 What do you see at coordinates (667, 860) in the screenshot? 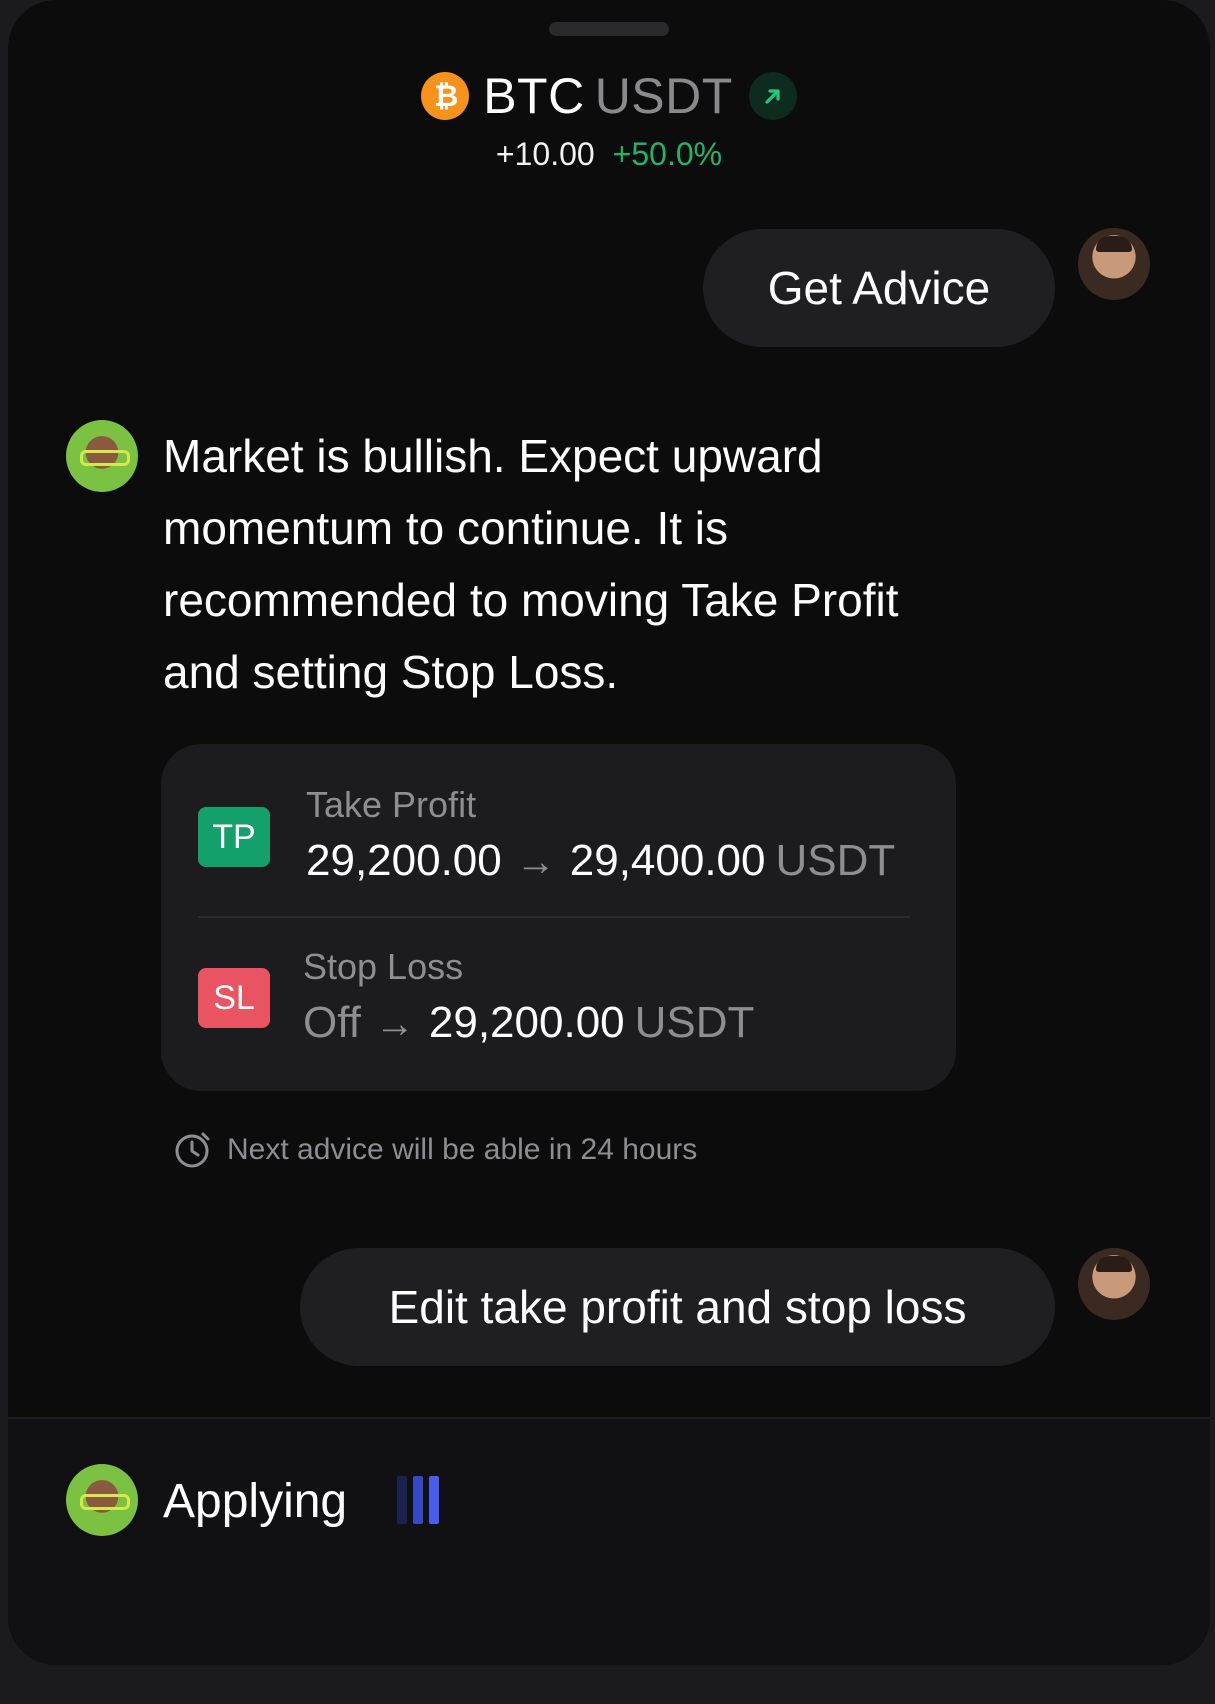
I see `take-profit-to: 29,400.00` at bounding box center [667, 860].